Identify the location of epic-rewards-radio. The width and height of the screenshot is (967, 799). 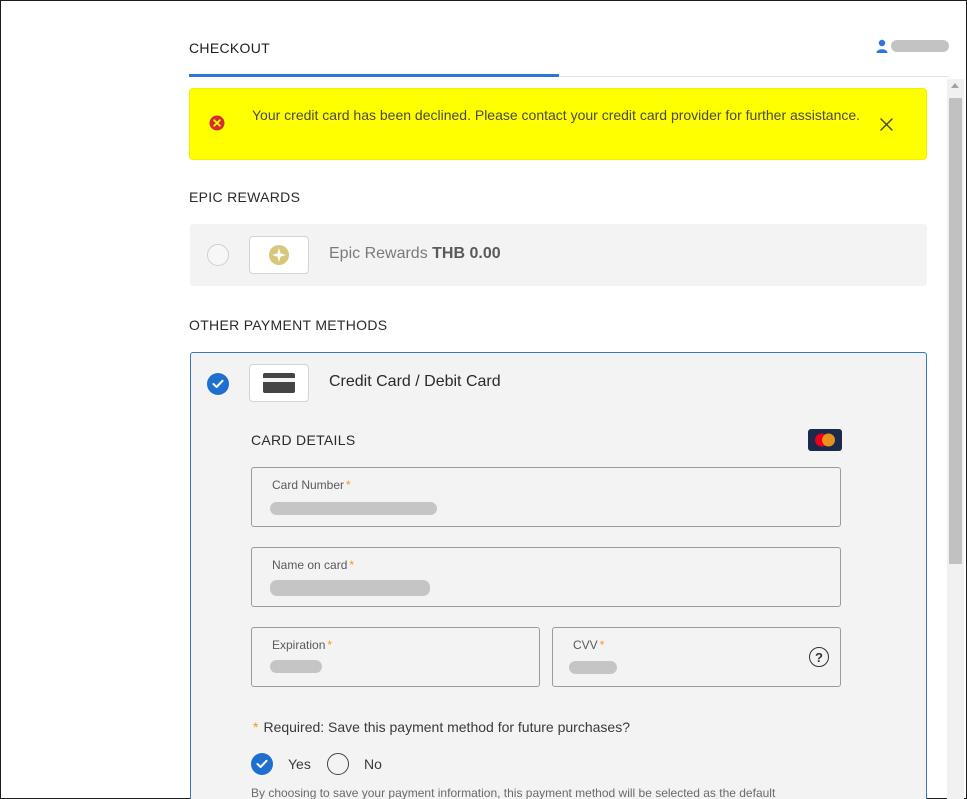
(218, 255).